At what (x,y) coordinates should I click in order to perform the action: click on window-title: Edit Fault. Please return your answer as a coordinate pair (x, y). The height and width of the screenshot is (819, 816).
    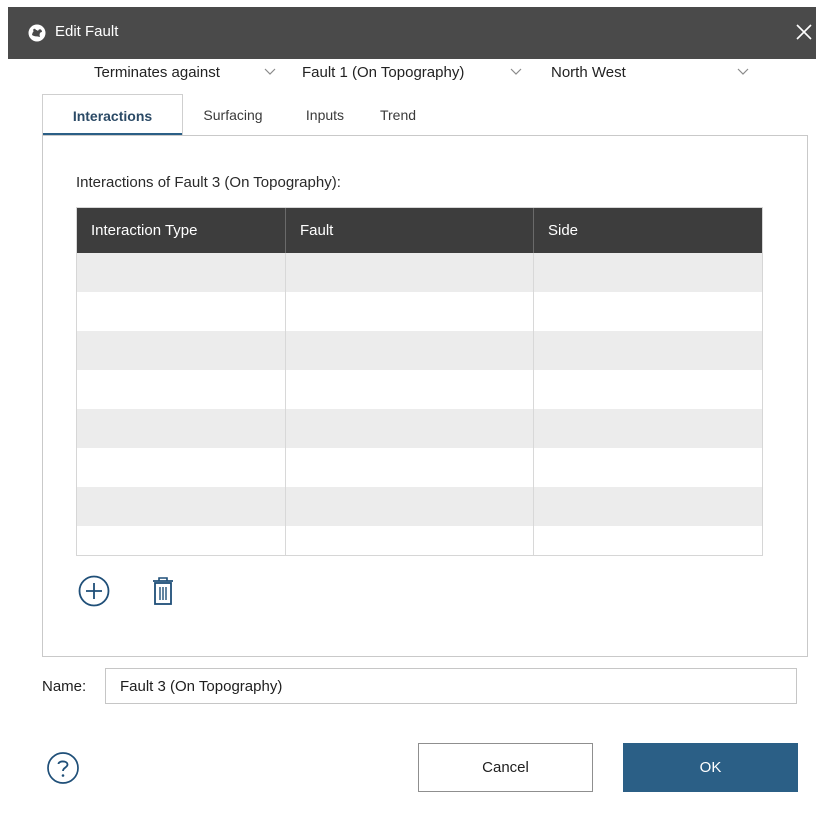
    Looking at the image, I should click on (87, 31).